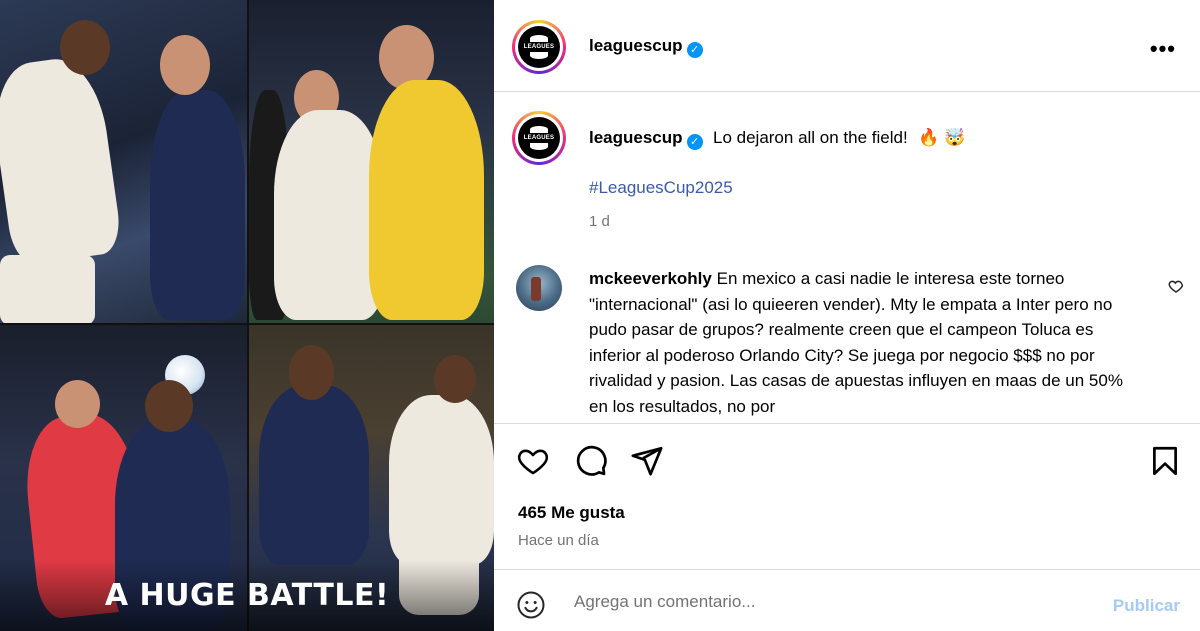  I want to click on caption-time: 1 d, so click(599, 221).